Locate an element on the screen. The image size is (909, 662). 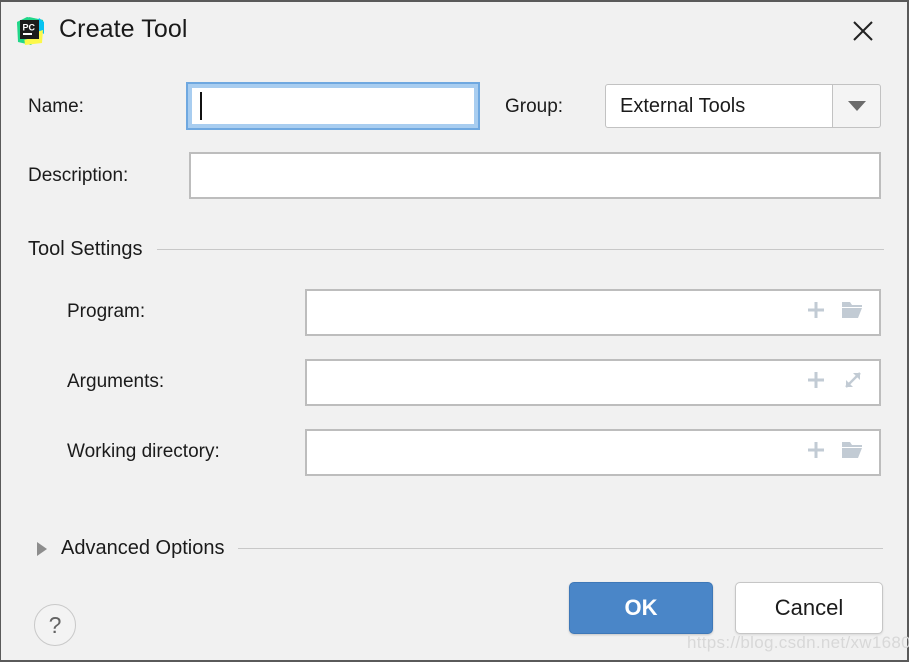
chevron-down-icon is located at coordinates (857, 106).